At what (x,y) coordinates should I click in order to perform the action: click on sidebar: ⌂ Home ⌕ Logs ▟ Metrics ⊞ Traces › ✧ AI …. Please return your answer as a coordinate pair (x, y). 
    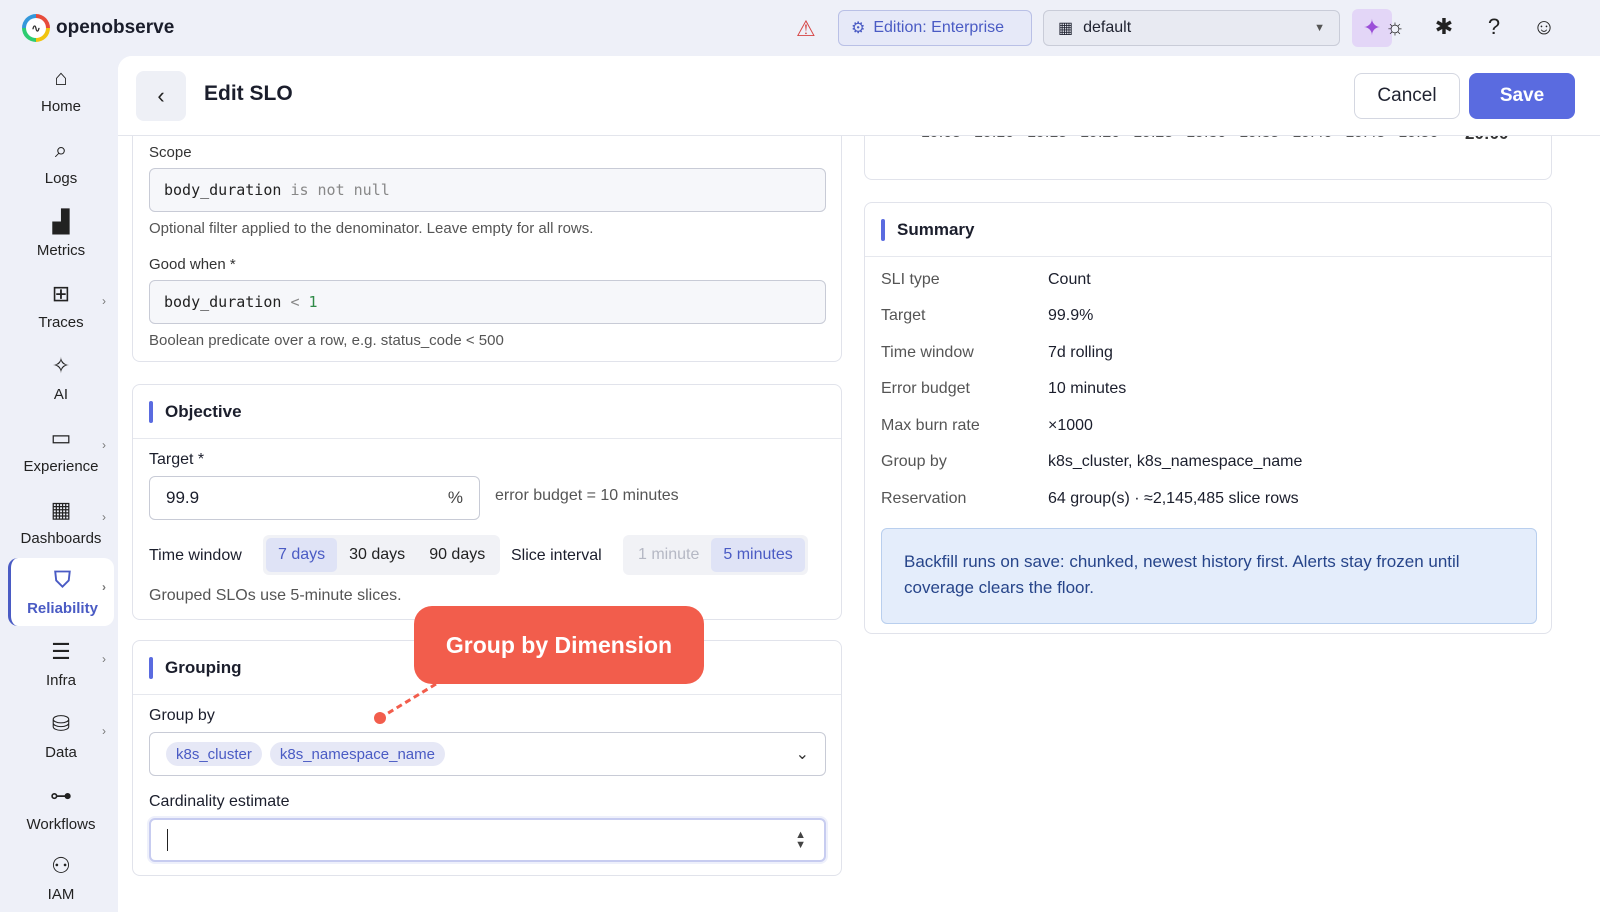
    Looking at the image, I should click on (59, 484).